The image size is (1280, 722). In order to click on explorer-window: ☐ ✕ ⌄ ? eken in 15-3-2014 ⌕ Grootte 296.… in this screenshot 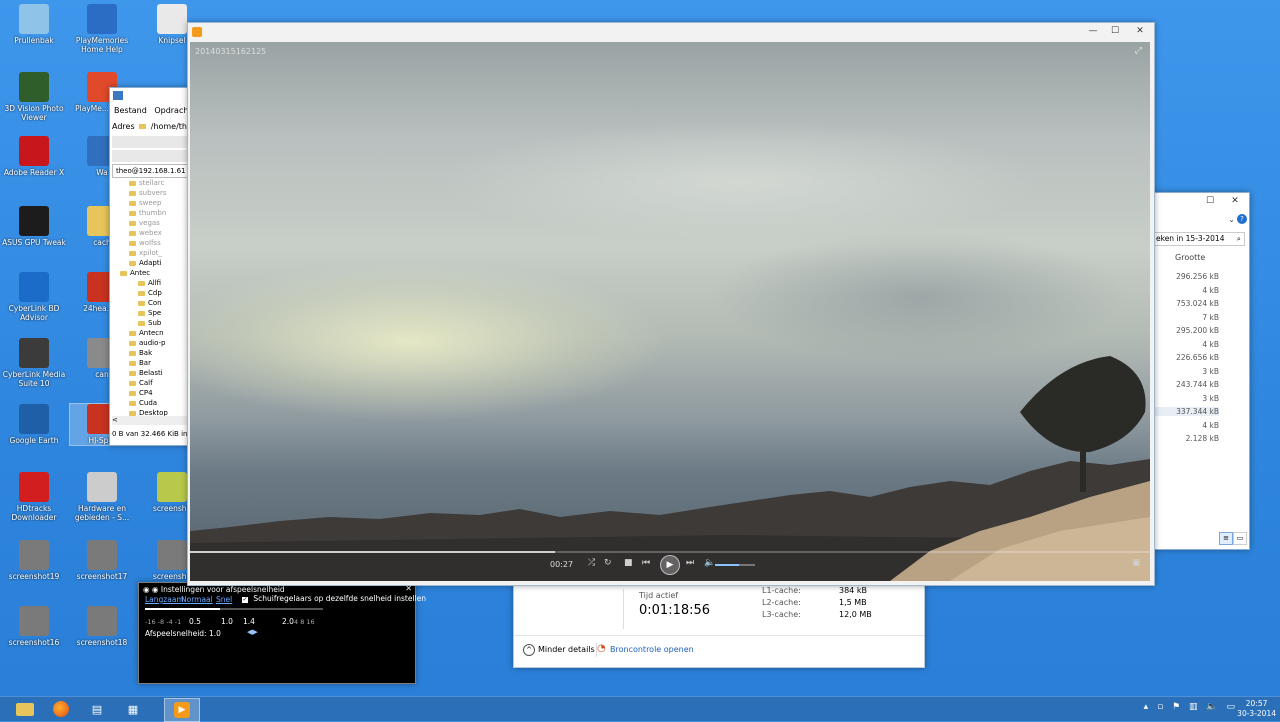, I will do `click(1200, 371)`.